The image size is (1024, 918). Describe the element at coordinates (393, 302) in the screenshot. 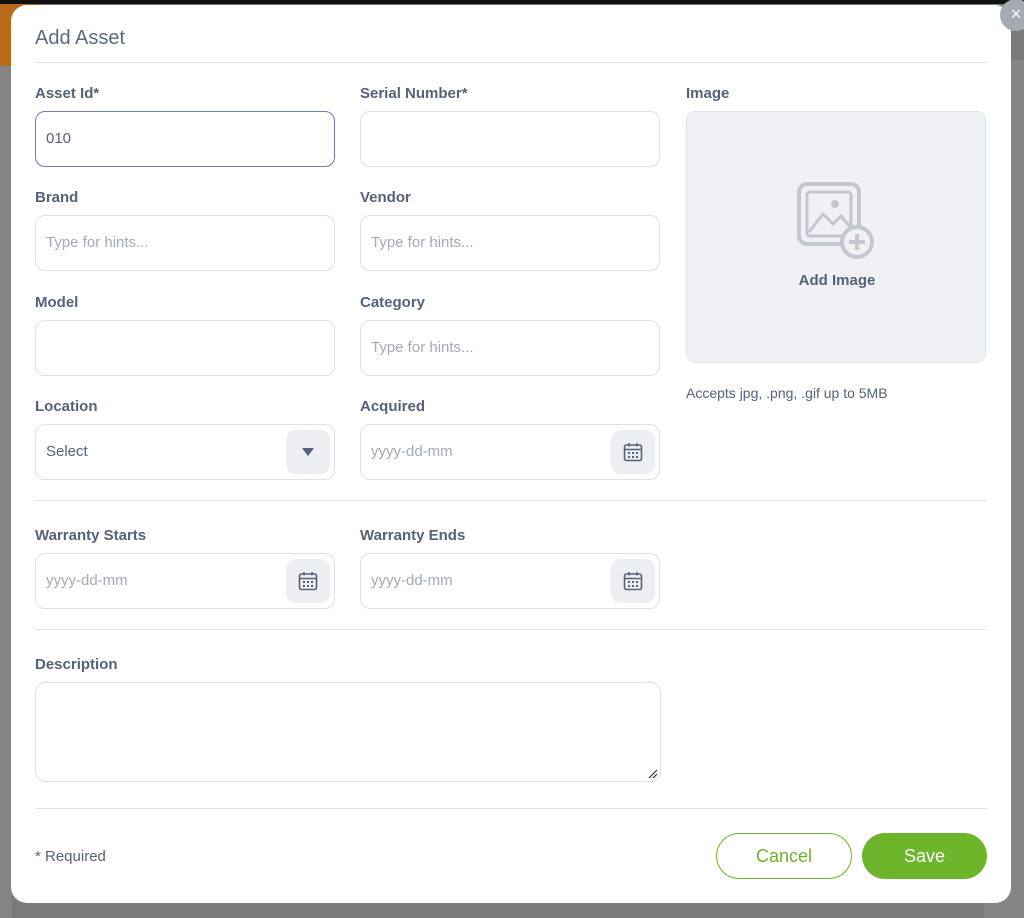

I see `category-label: Category` at that location.